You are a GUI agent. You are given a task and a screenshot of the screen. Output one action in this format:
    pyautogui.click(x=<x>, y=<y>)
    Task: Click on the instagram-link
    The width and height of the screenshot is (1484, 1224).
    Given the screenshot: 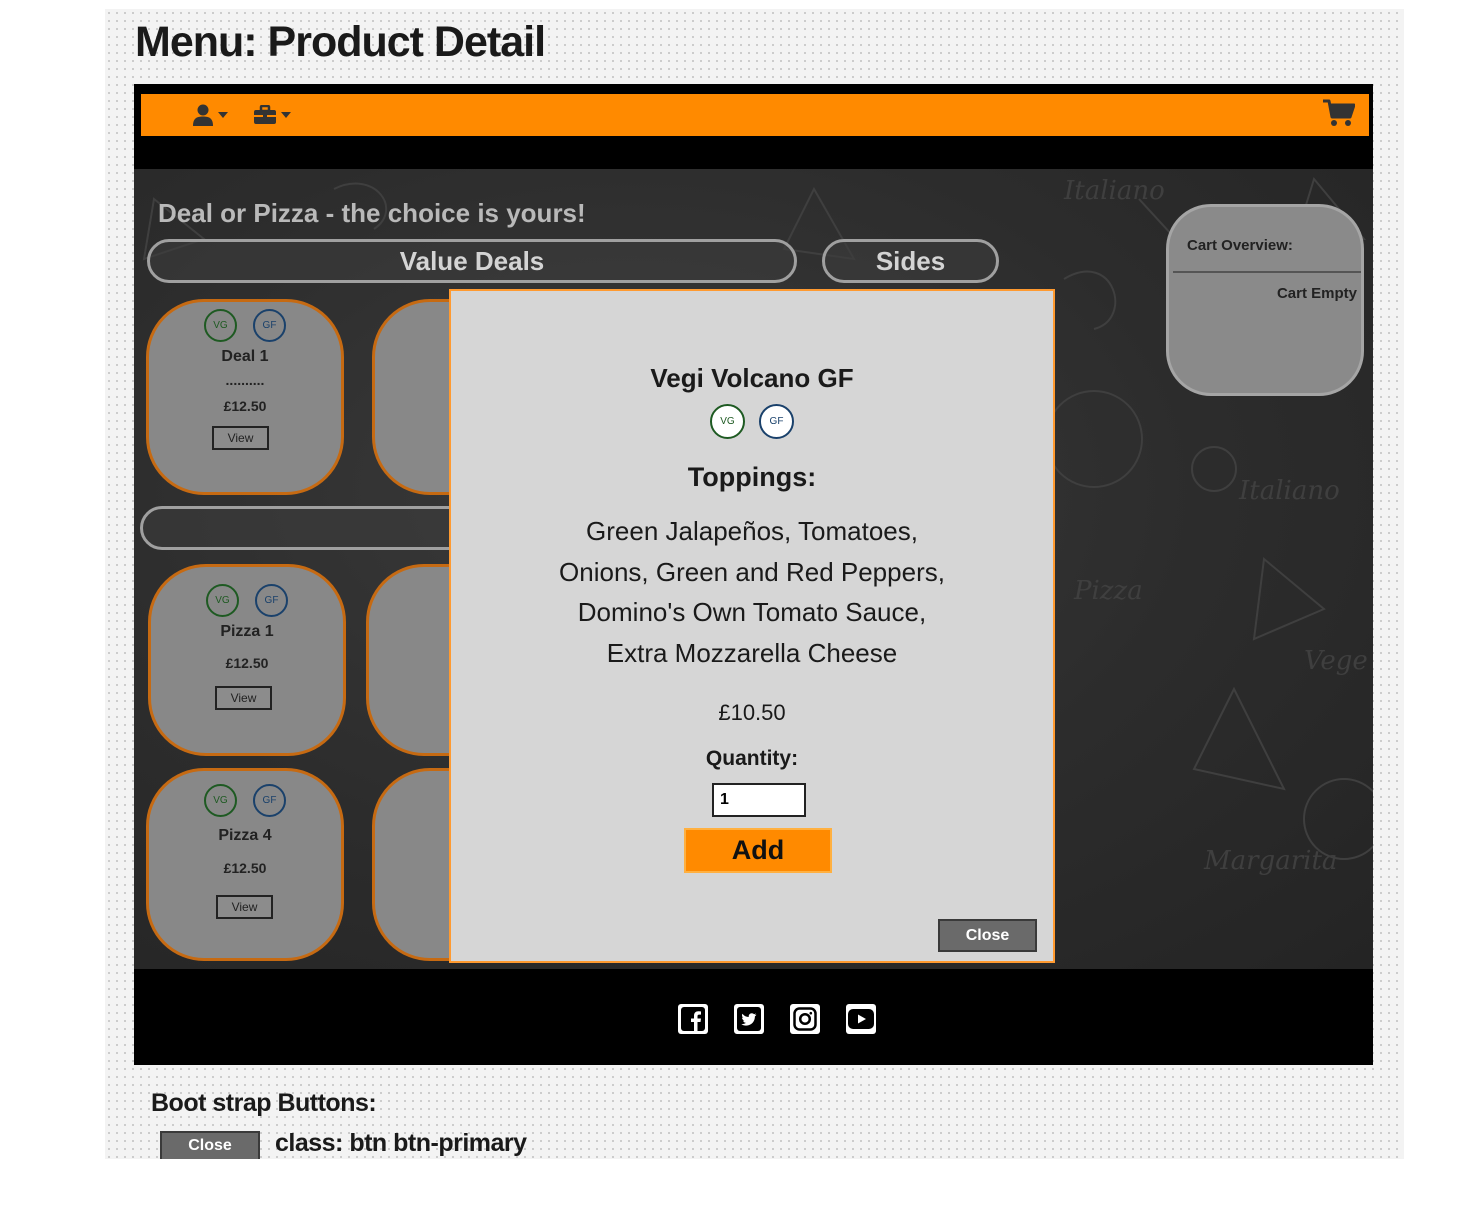 What is the action you would take?
    pyautogui.click(x=805, y=1019)
    